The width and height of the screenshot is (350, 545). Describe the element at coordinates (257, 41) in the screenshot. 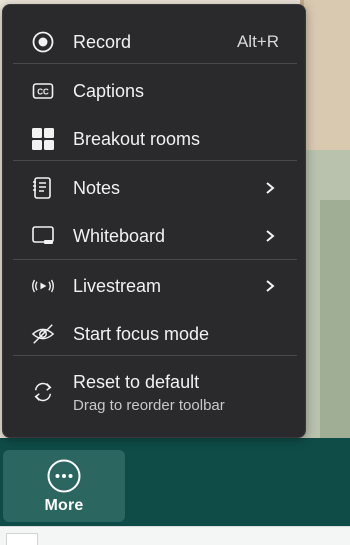

I see `record-shortcut: Alt+R` at that location.